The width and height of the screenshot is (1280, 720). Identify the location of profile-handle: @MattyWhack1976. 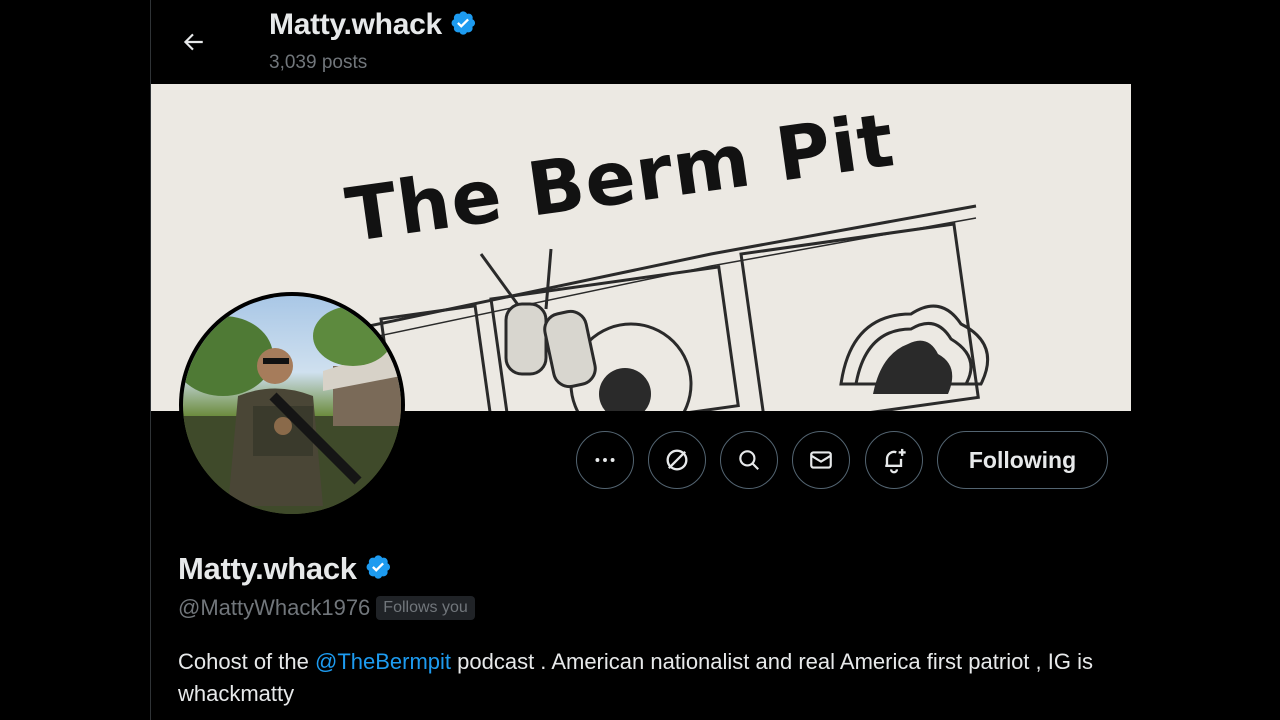
(274, 607).